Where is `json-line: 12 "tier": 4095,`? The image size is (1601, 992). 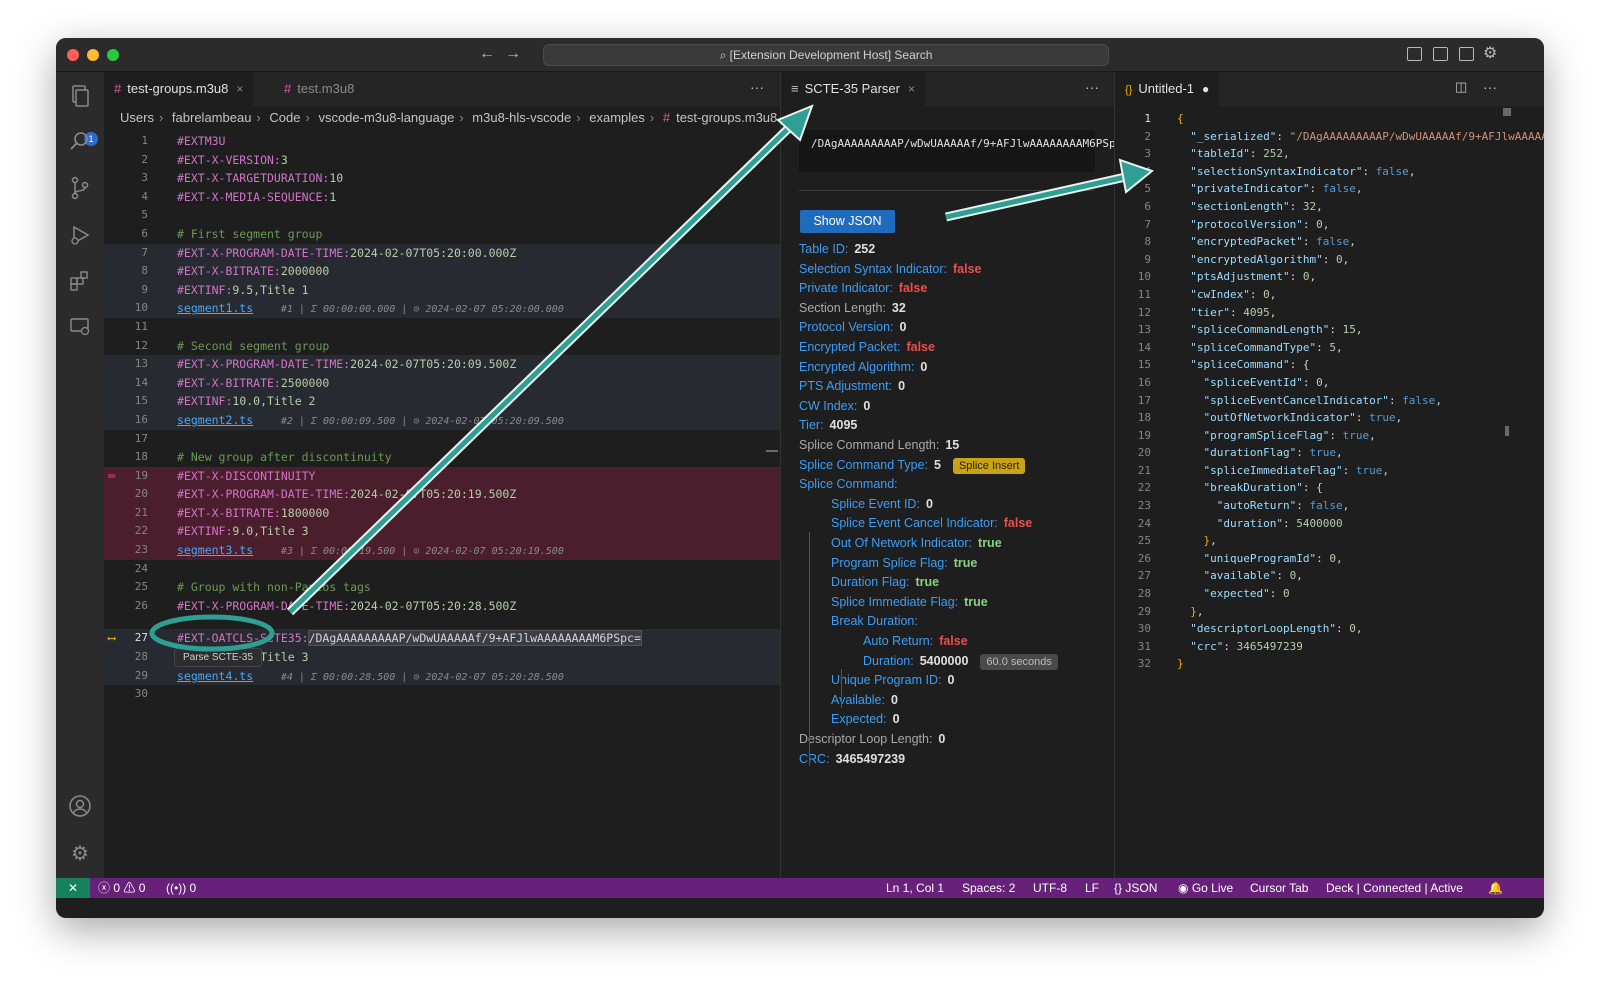 json-line: 12 "tier": 4095, is located at coordinates (1329, 313).